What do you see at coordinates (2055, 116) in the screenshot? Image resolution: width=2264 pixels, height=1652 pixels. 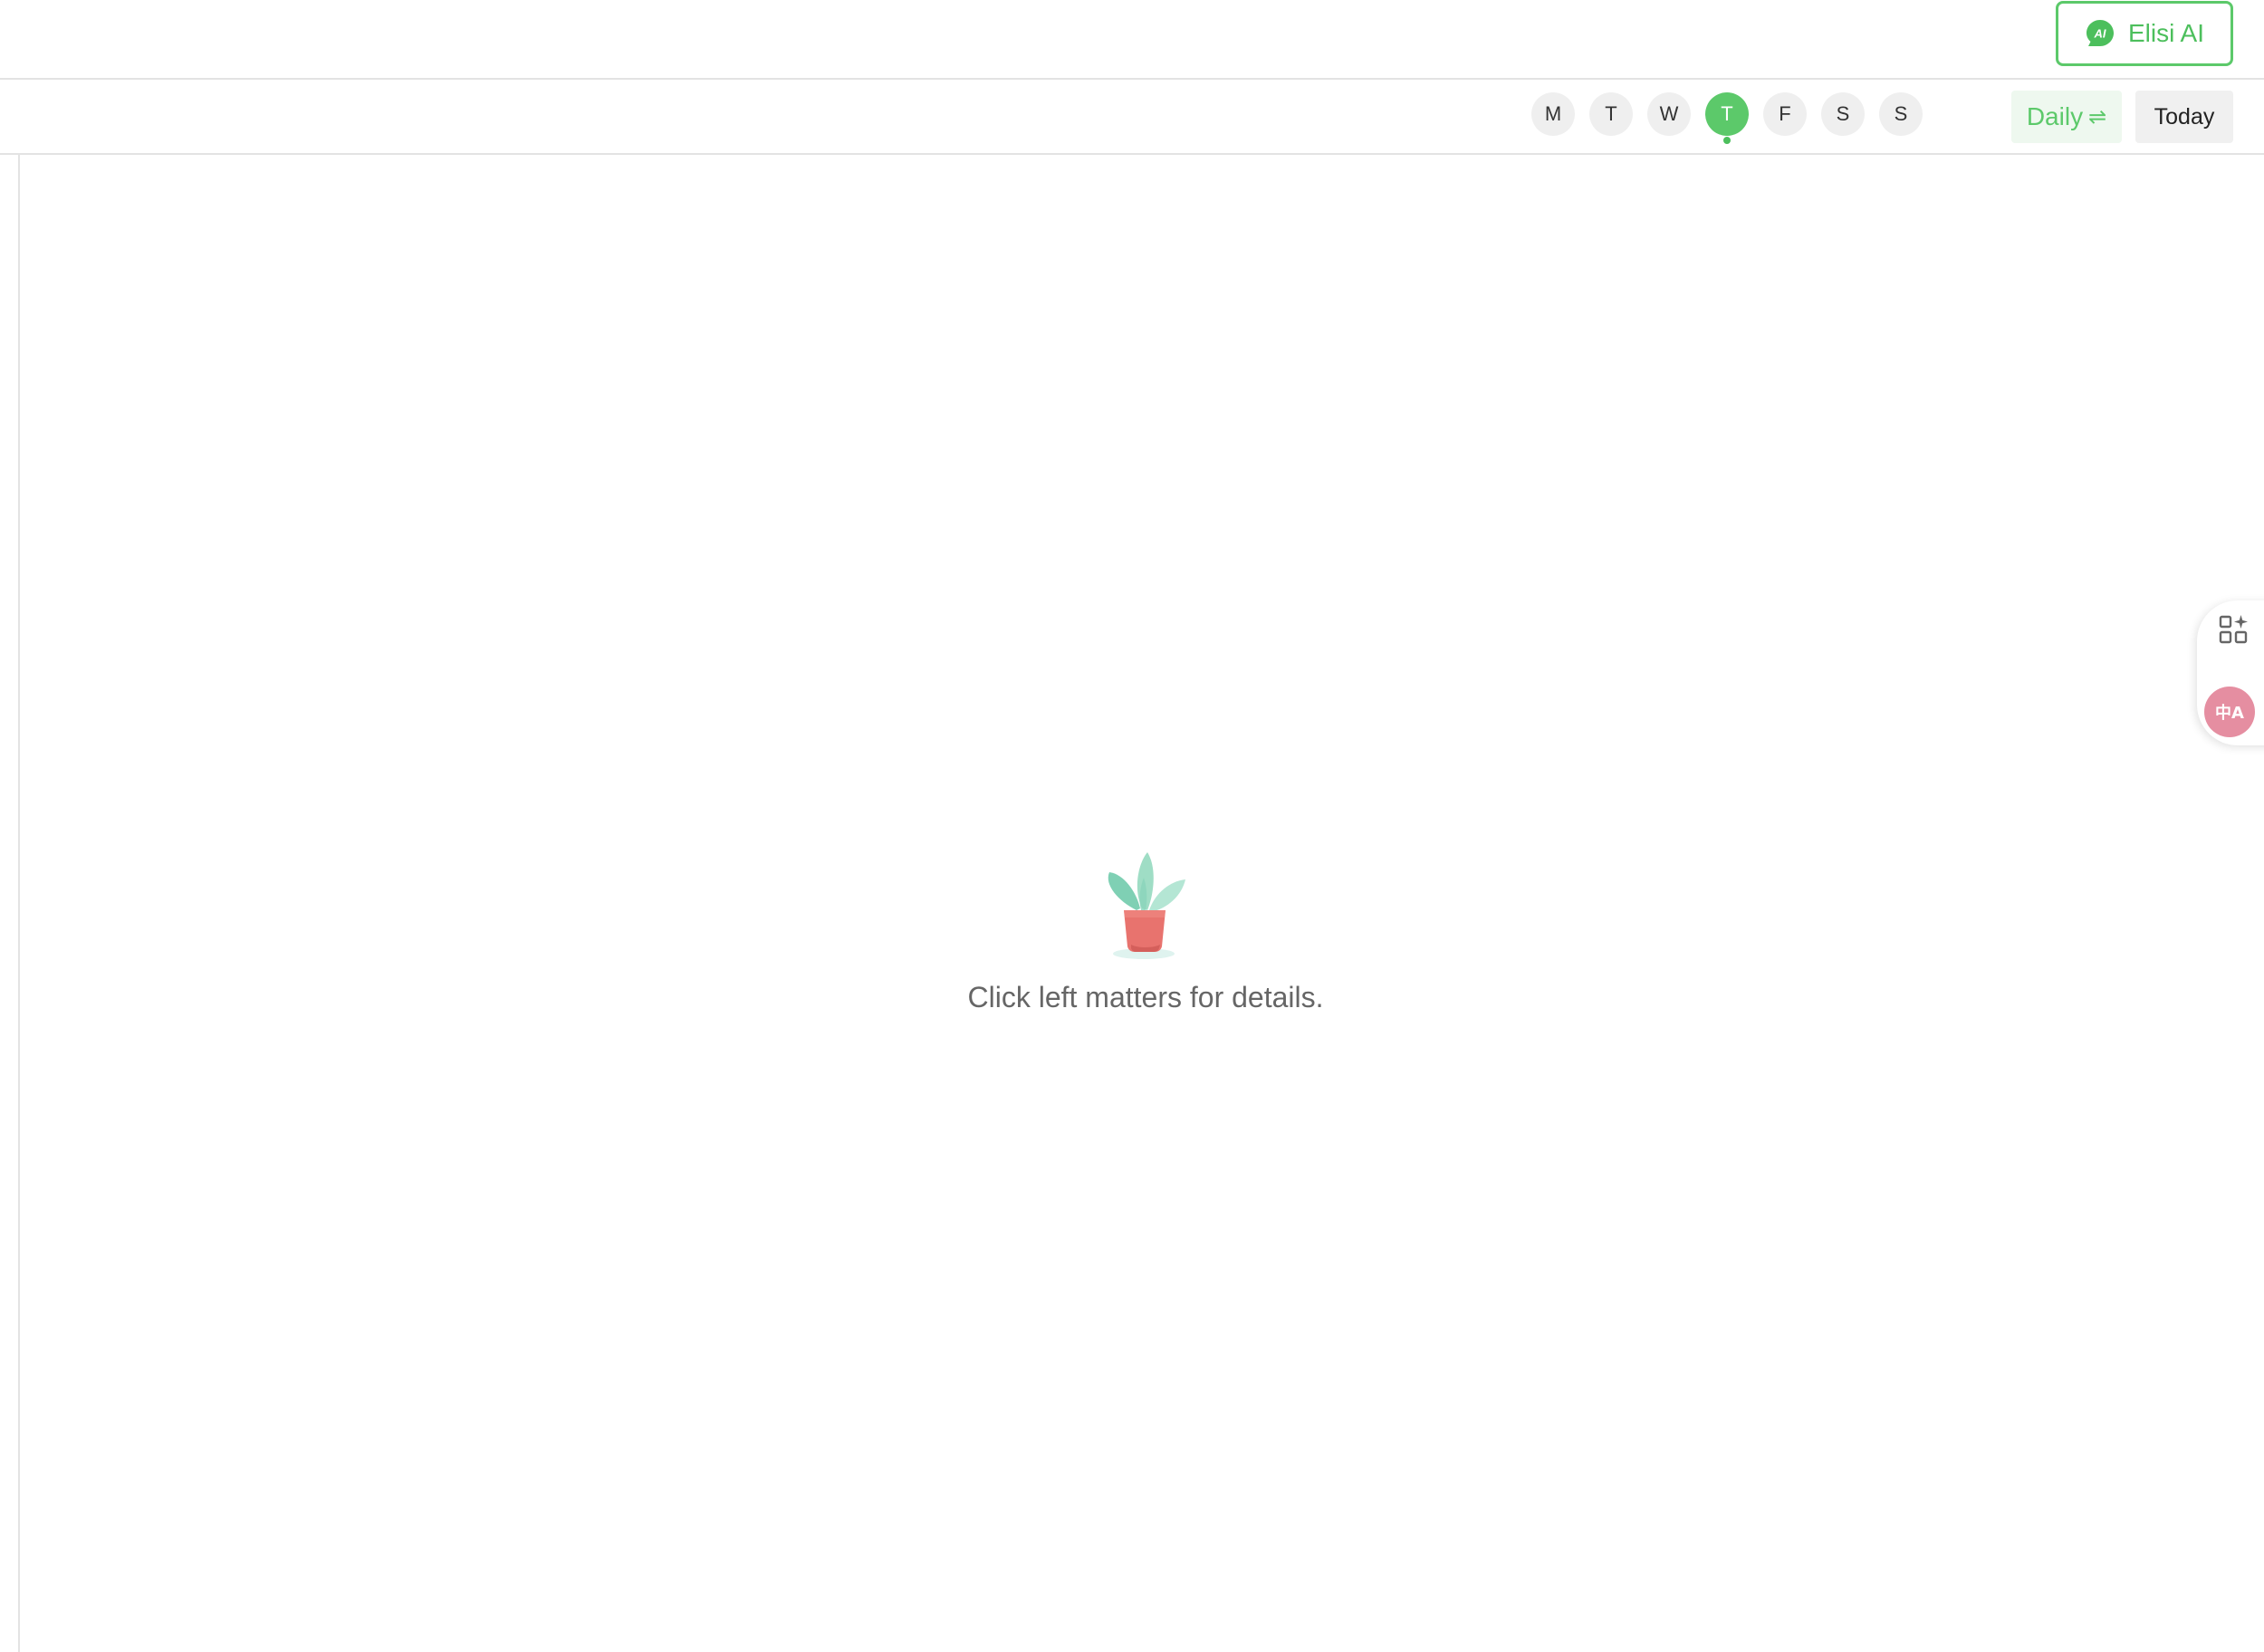 I see `view-mode-label: Daily` at bounding box center [2055, 116].